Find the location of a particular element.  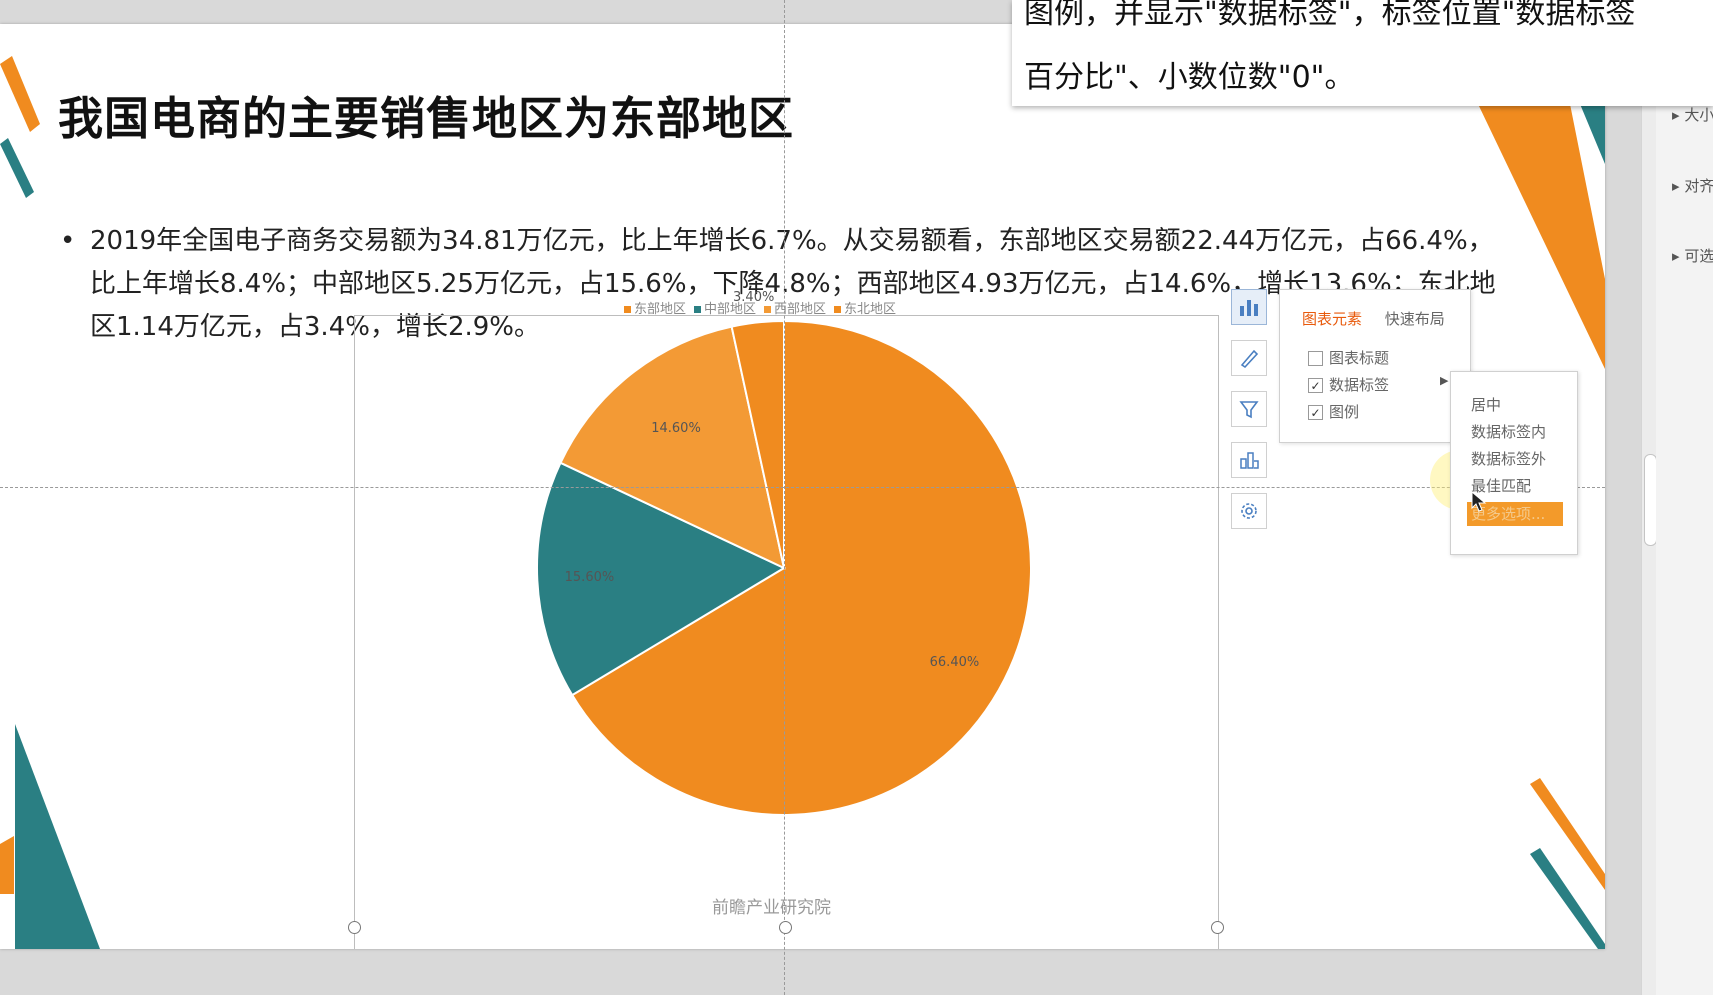

chart-elements-icon is located at coordinates (1249, 308).